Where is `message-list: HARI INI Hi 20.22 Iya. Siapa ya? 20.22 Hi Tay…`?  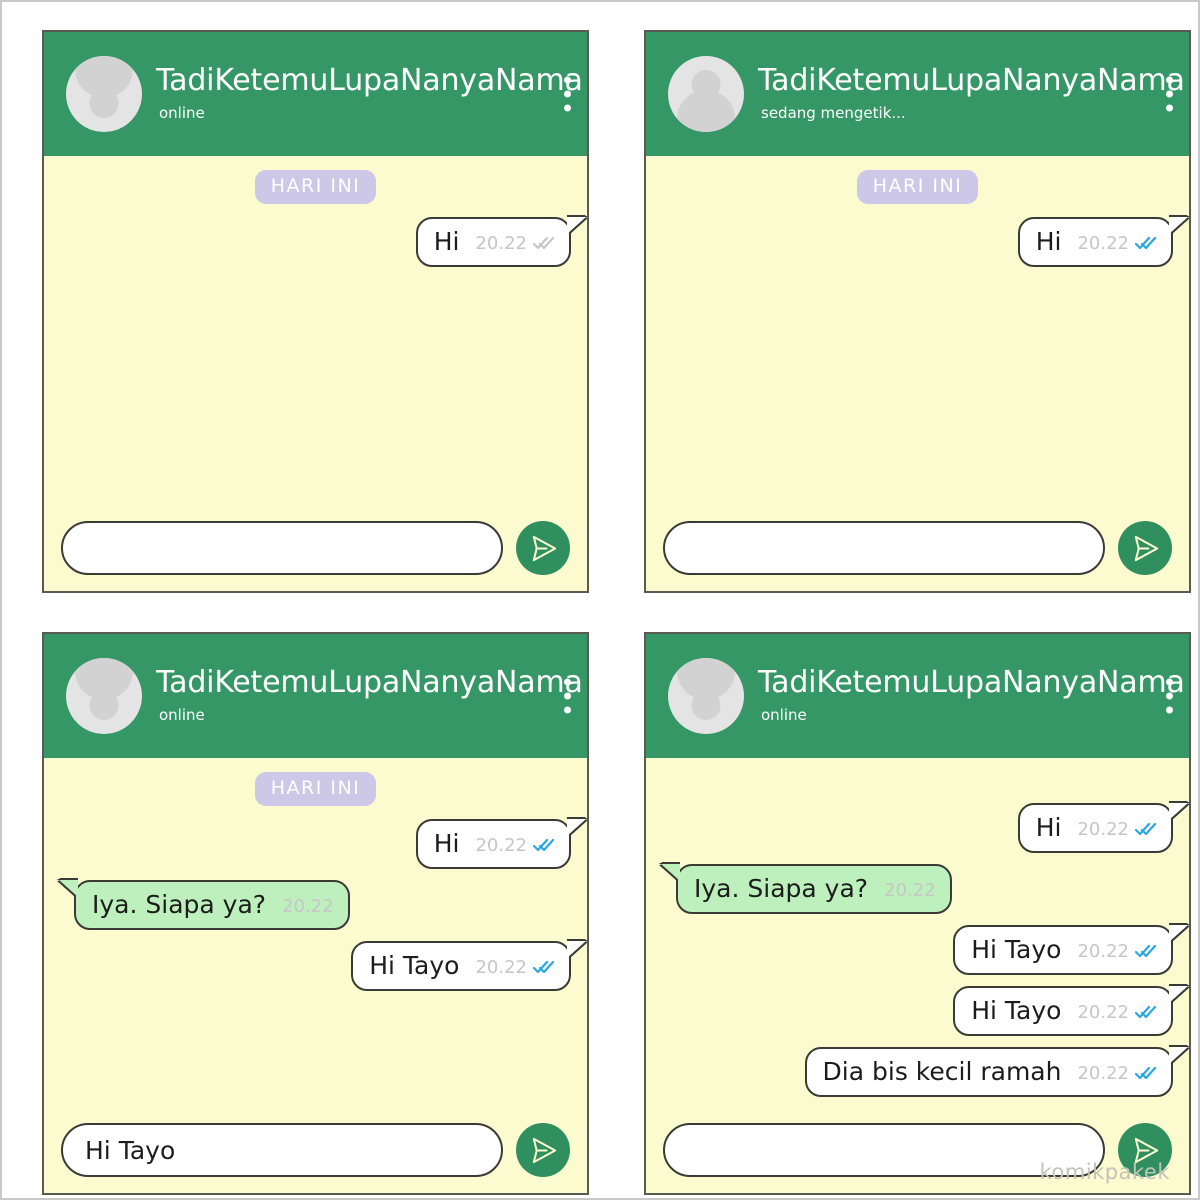
message-list: HARI INI Hi 20.22 Iya. Siapa ya? 20.22 Hi Tay… is located at coordinates (315, 932).